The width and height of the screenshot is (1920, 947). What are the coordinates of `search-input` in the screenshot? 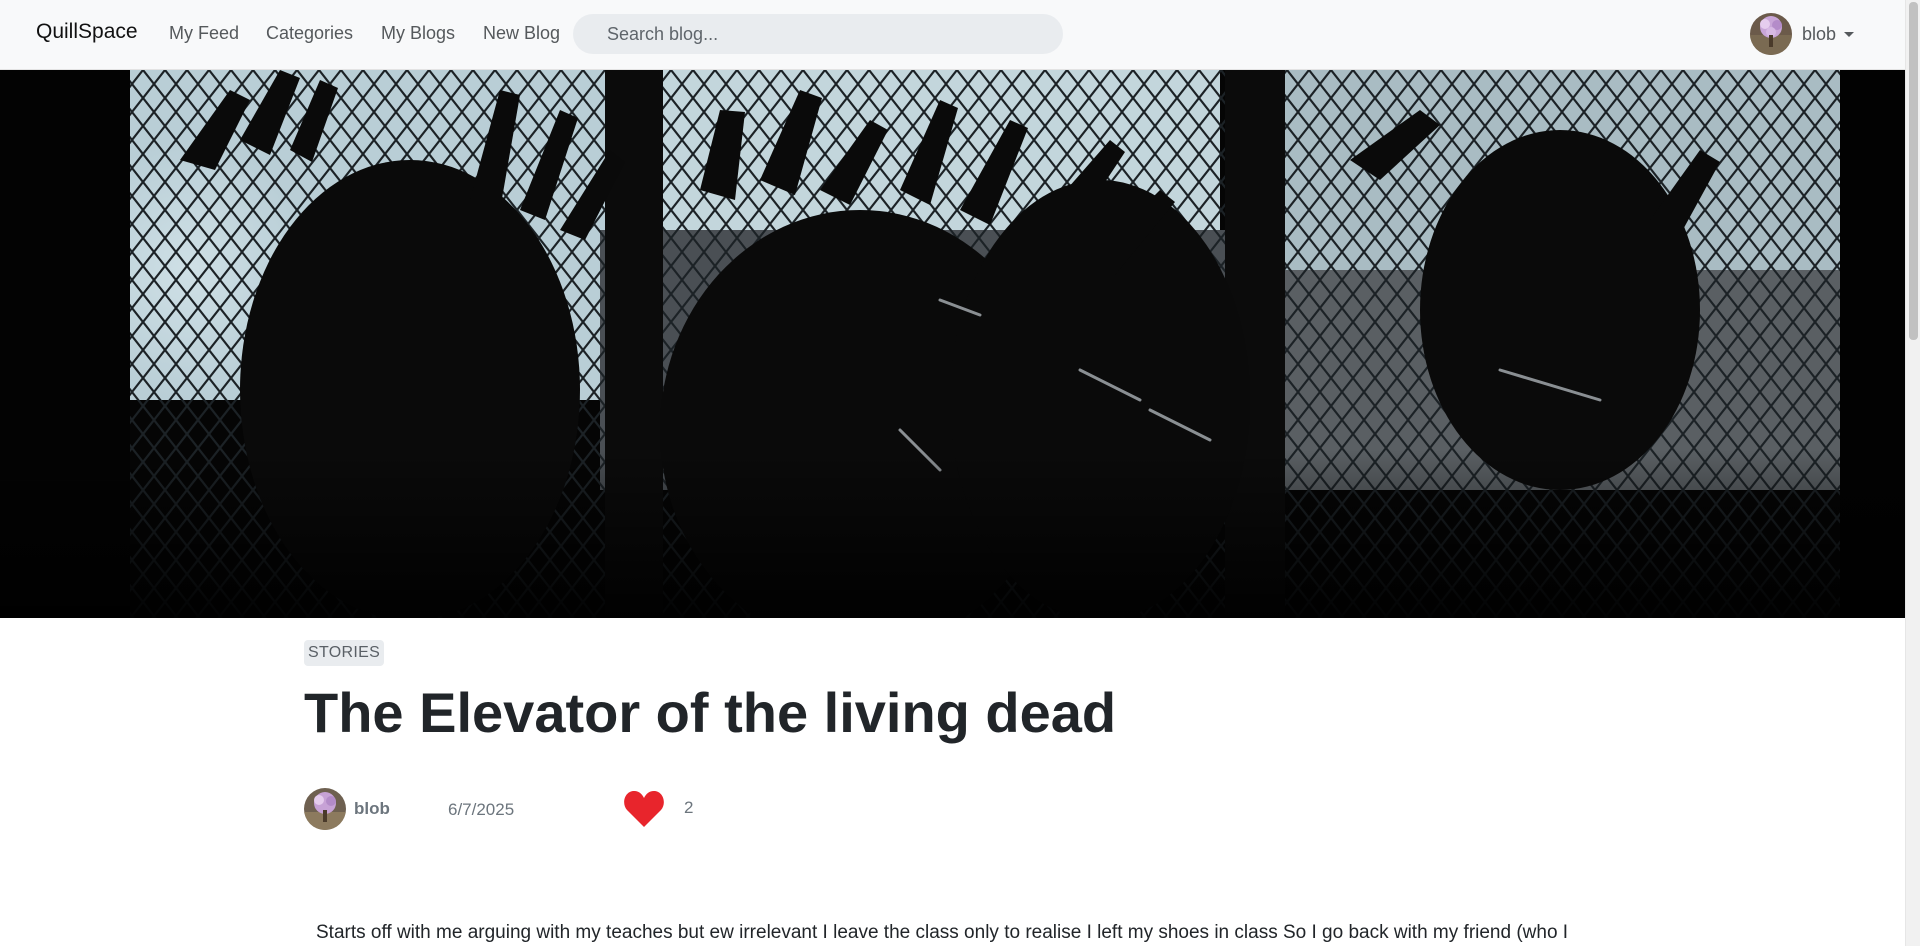 It's located at (818, 34).